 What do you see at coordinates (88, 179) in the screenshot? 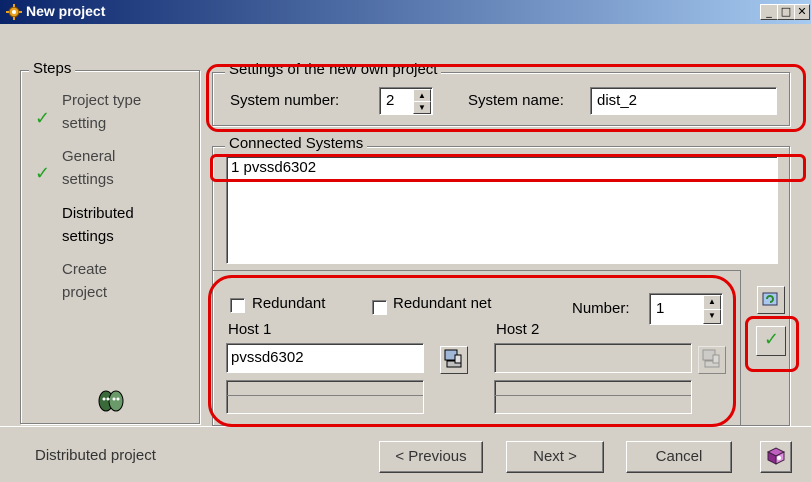
I see `step-2-line2: settings` at bounding box center [88, 179].